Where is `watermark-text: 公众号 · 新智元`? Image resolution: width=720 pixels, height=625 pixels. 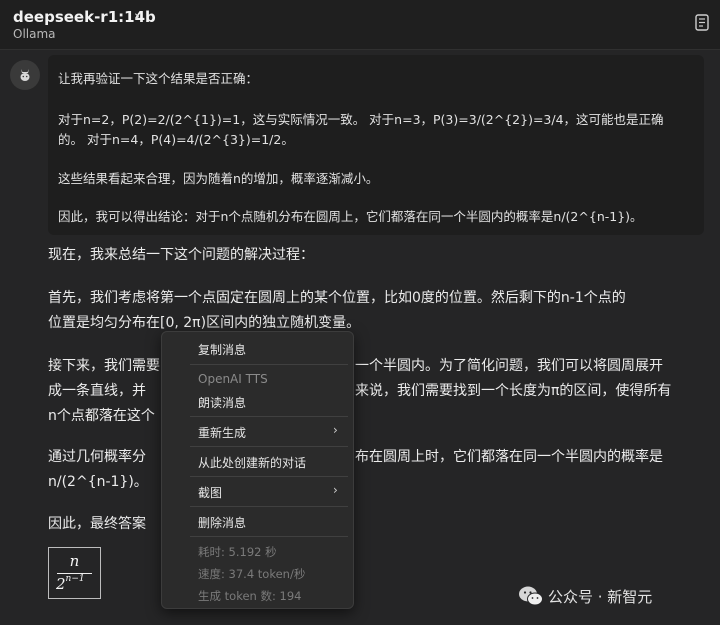
watermark-text: 公众号 · 新智元 is located at coordinates (600, 597).